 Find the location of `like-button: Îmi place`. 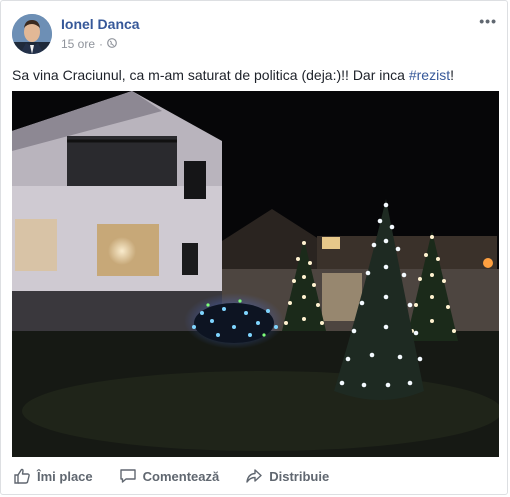

like-button: Îmi place is located at coordinates (53, 476).